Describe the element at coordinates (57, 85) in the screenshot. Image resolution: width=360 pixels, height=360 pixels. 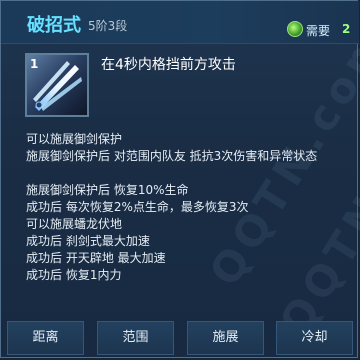
I see `skill-icon: 1` at that location.